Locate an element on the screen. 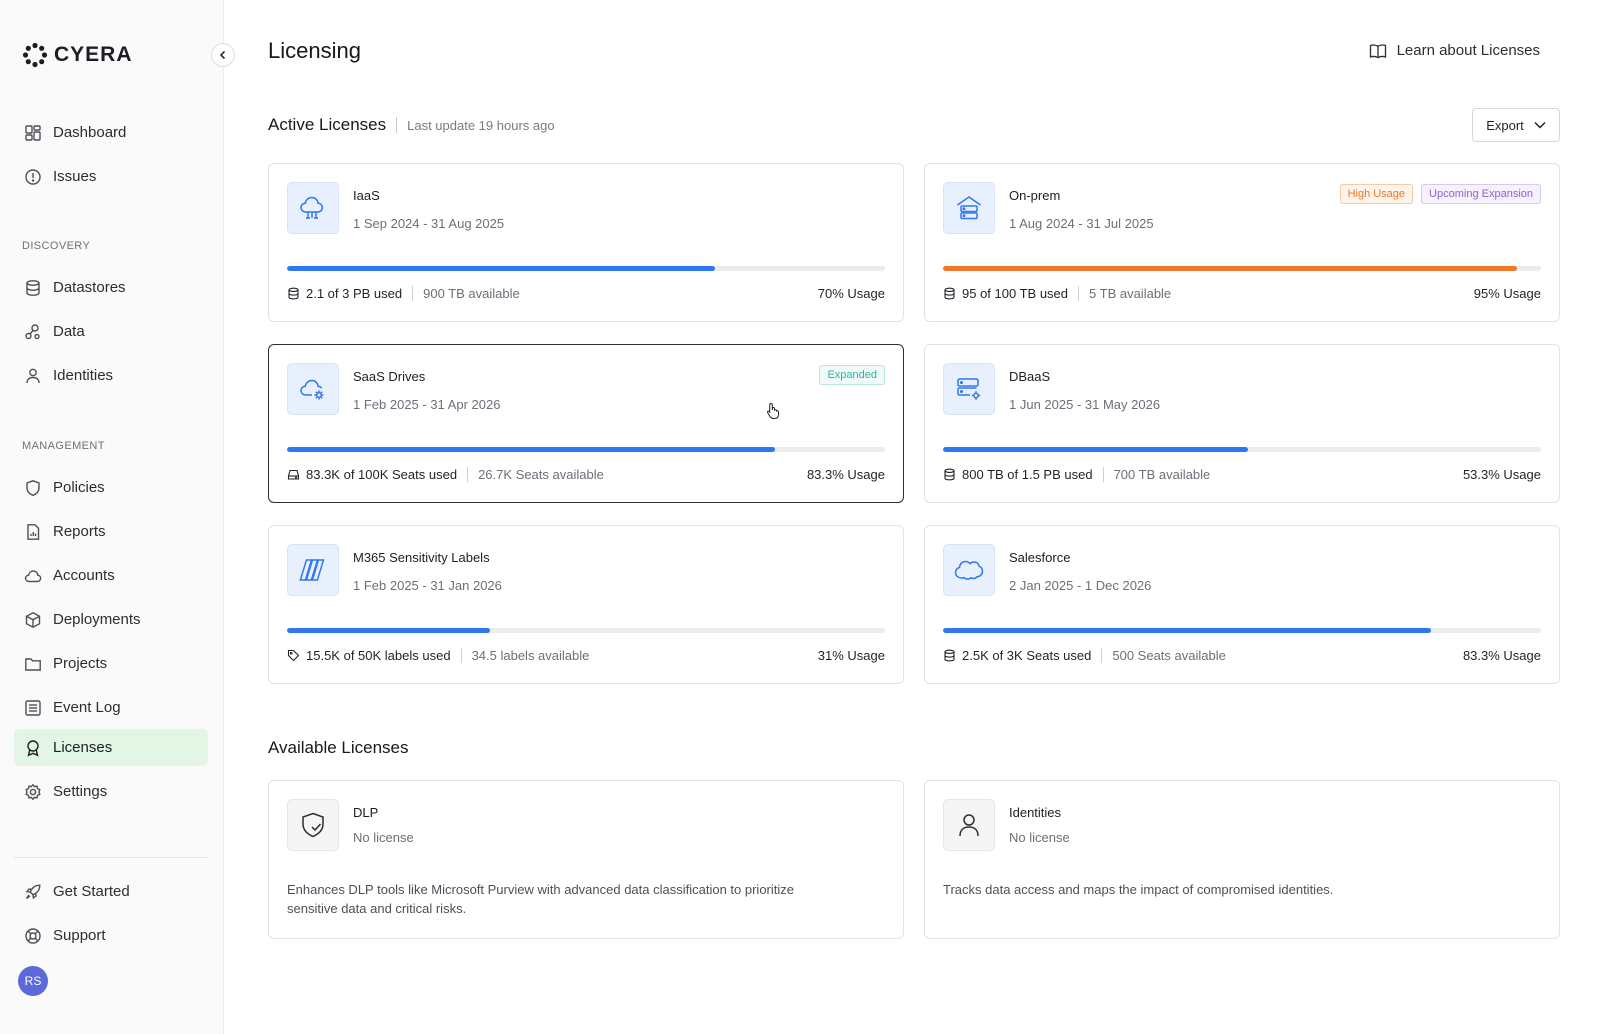 The image size is (1600, 1034). sidebar-item-reports: Reports is located at coordinates (111, 531).